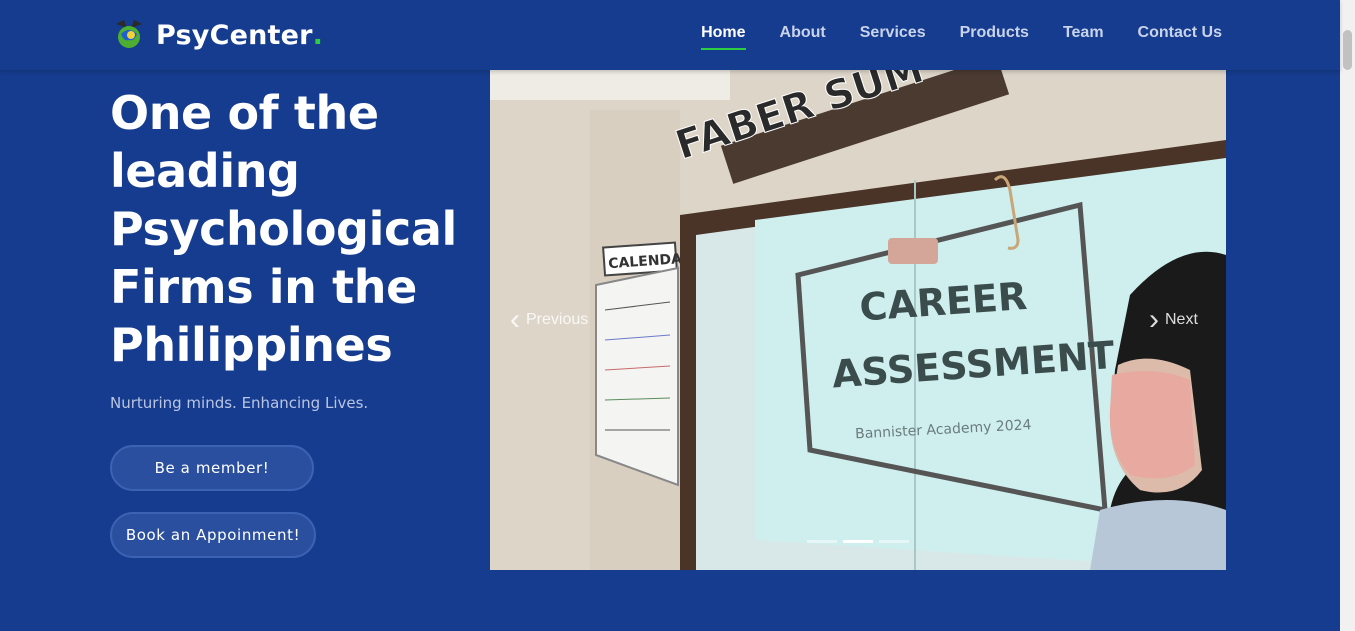 The image size is (1355, 631). Describe the element at coordinates (1180, 37) in the screenshot. I see `nav-contact-us: Contact Us` at that location.